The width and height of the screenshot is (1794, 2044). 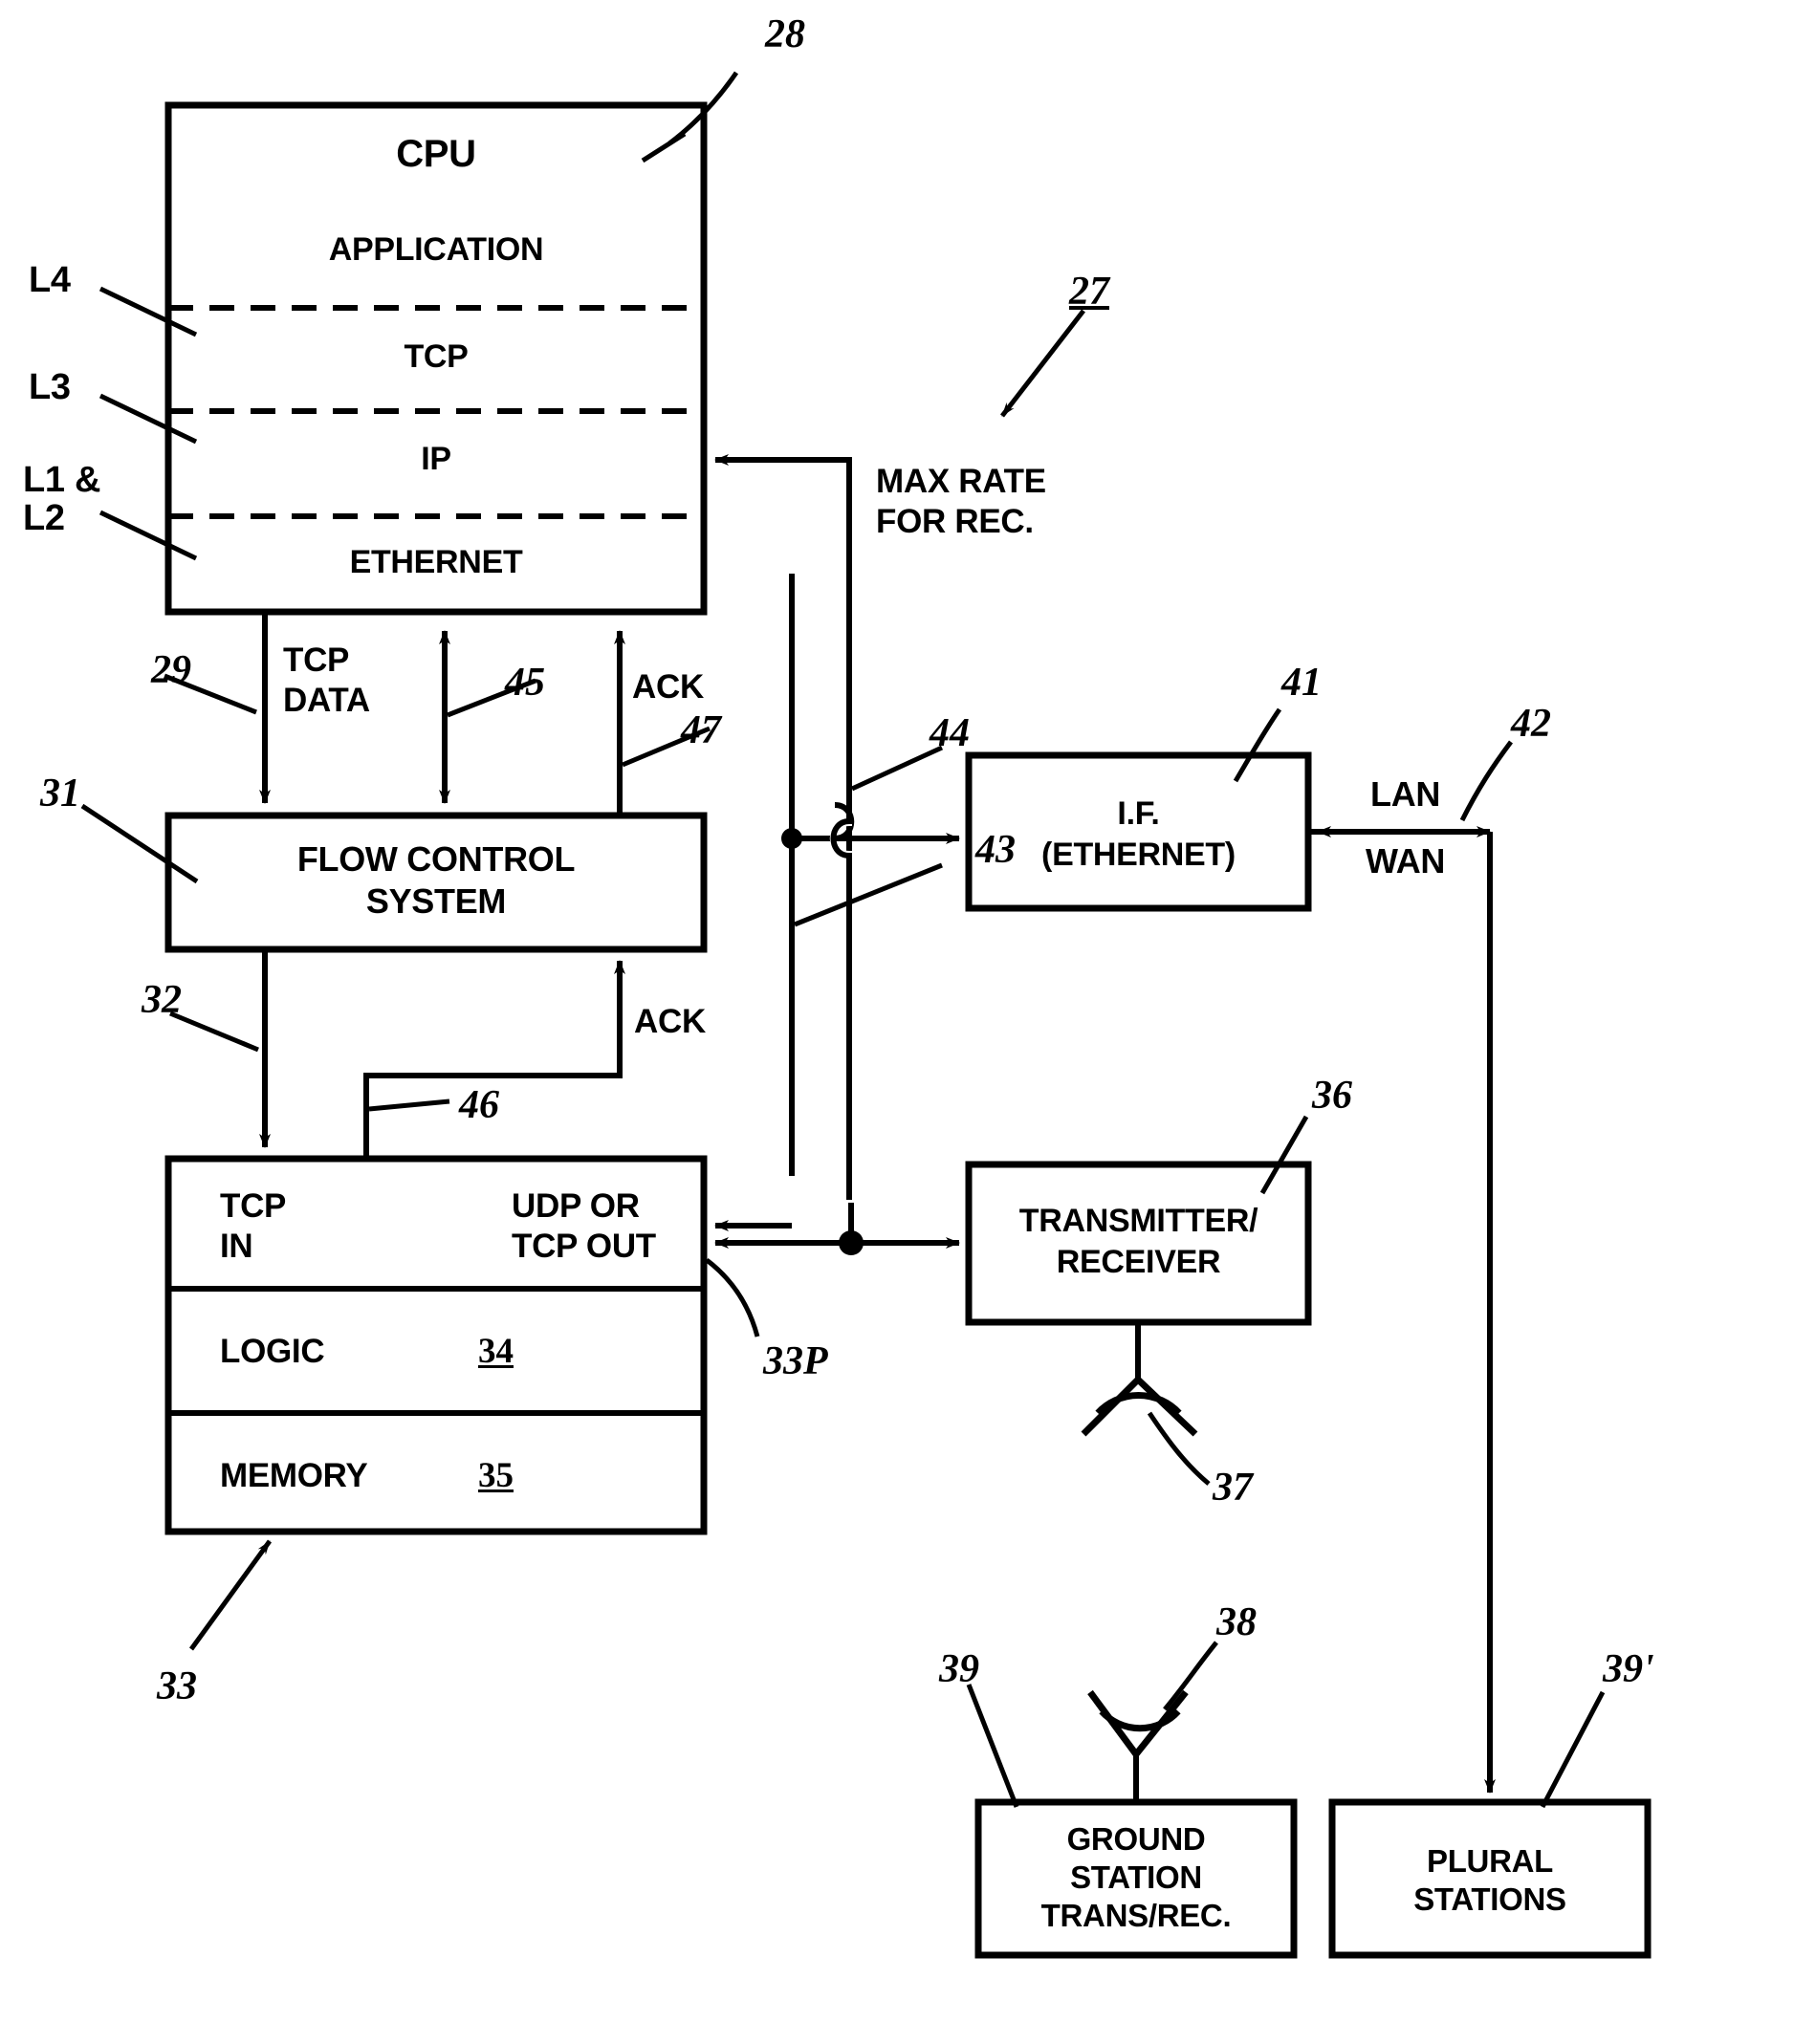 I want to click on protocol-tcp-in-label-line1: TCP, so click(x=253, y=1206).